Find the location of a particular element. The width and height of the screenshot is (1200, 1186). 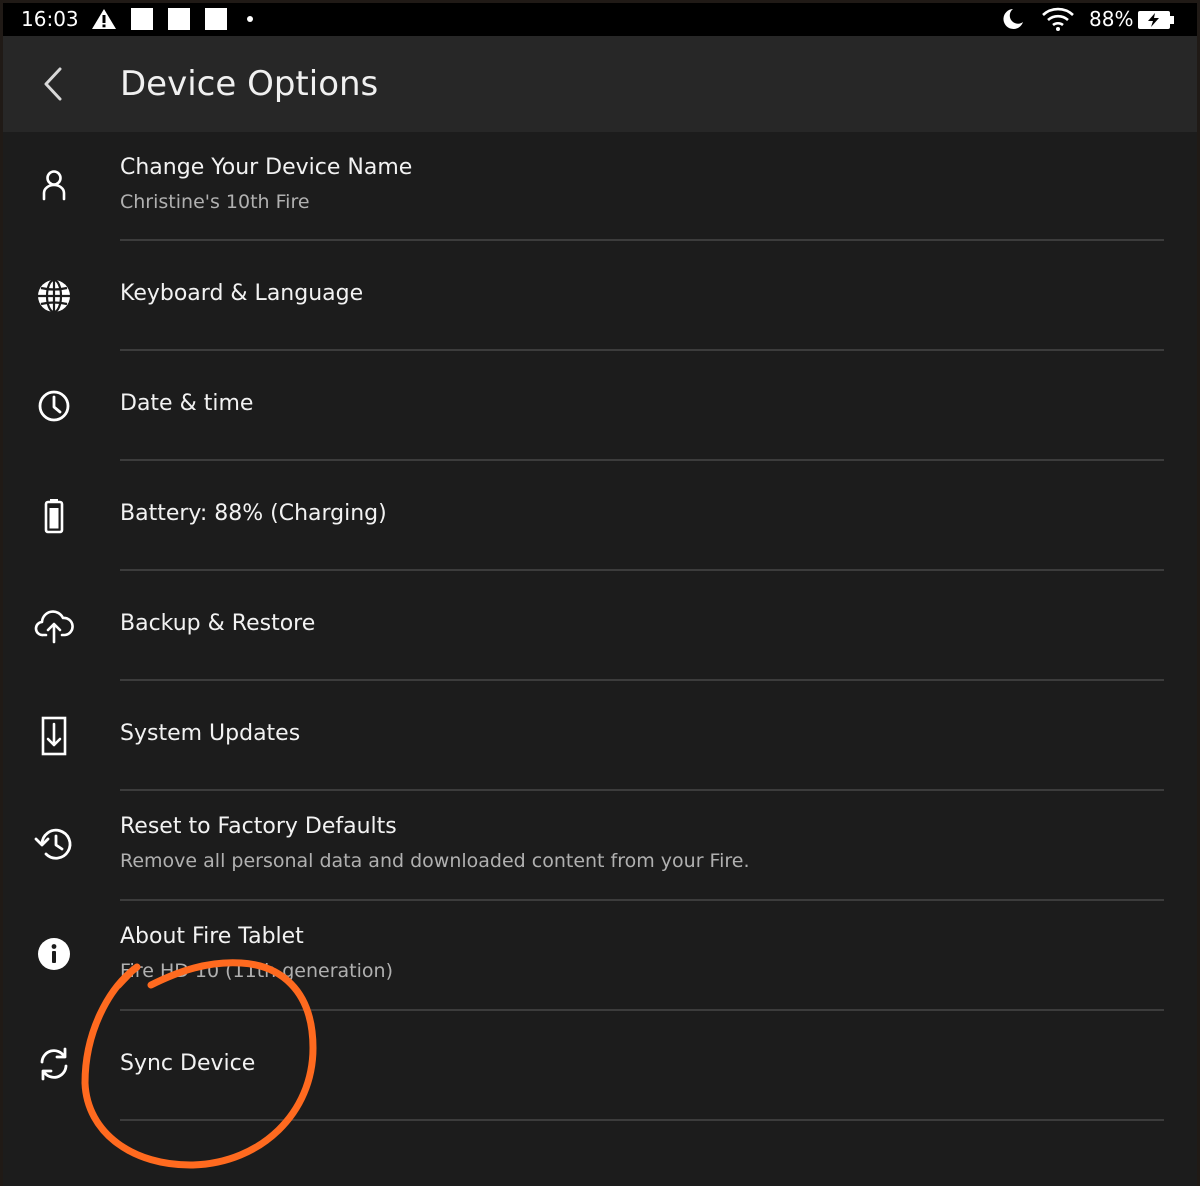

history-restore-icon is located at coordinates (54, 844).